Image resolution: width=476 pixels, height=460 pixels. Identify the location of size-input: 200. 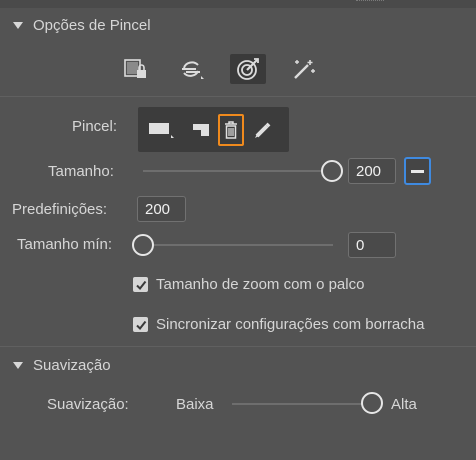
(372, 171).